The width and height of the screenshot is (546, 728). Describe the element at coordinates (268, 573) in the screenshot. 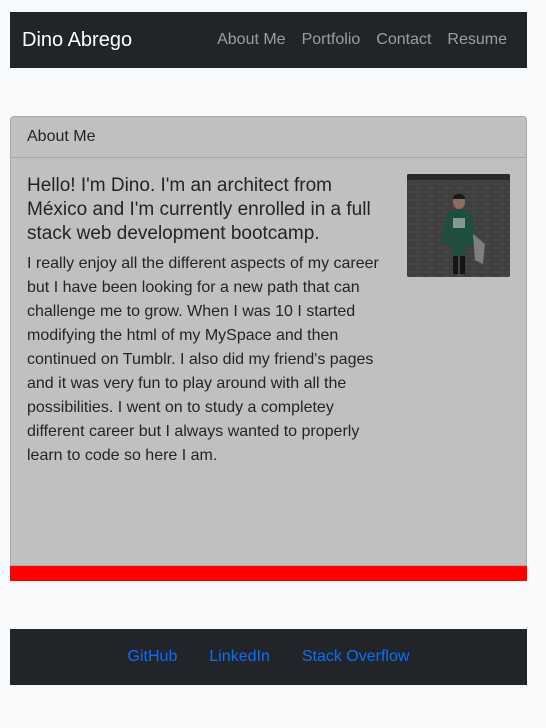

I see `accent-bar` at that location.